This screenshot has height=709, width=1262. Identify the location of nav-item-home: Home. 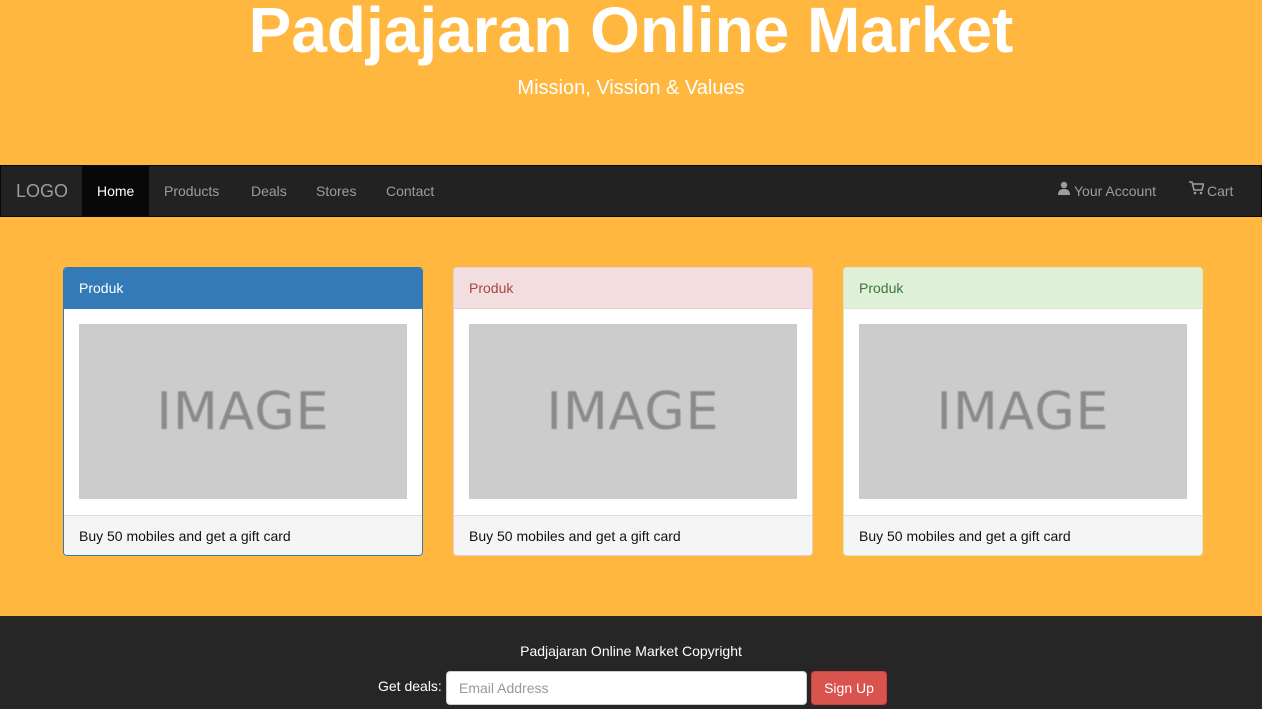
(116, 191).